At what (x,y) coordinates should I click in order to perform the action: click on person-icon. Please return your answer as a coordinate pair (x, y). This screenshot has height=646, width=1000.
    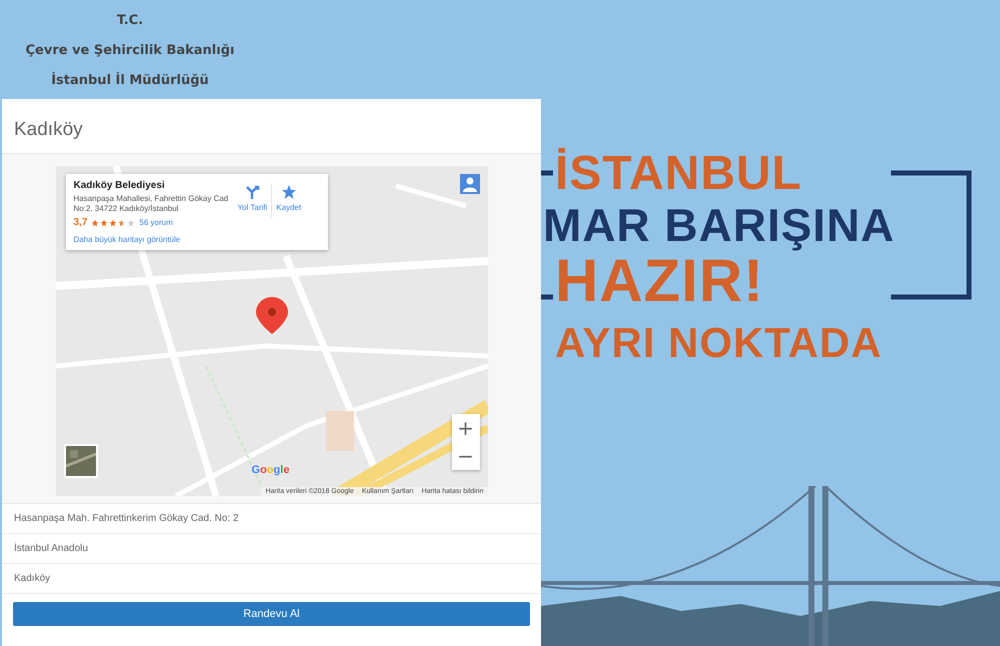
    Looking at the image, I should click on (470, 184).